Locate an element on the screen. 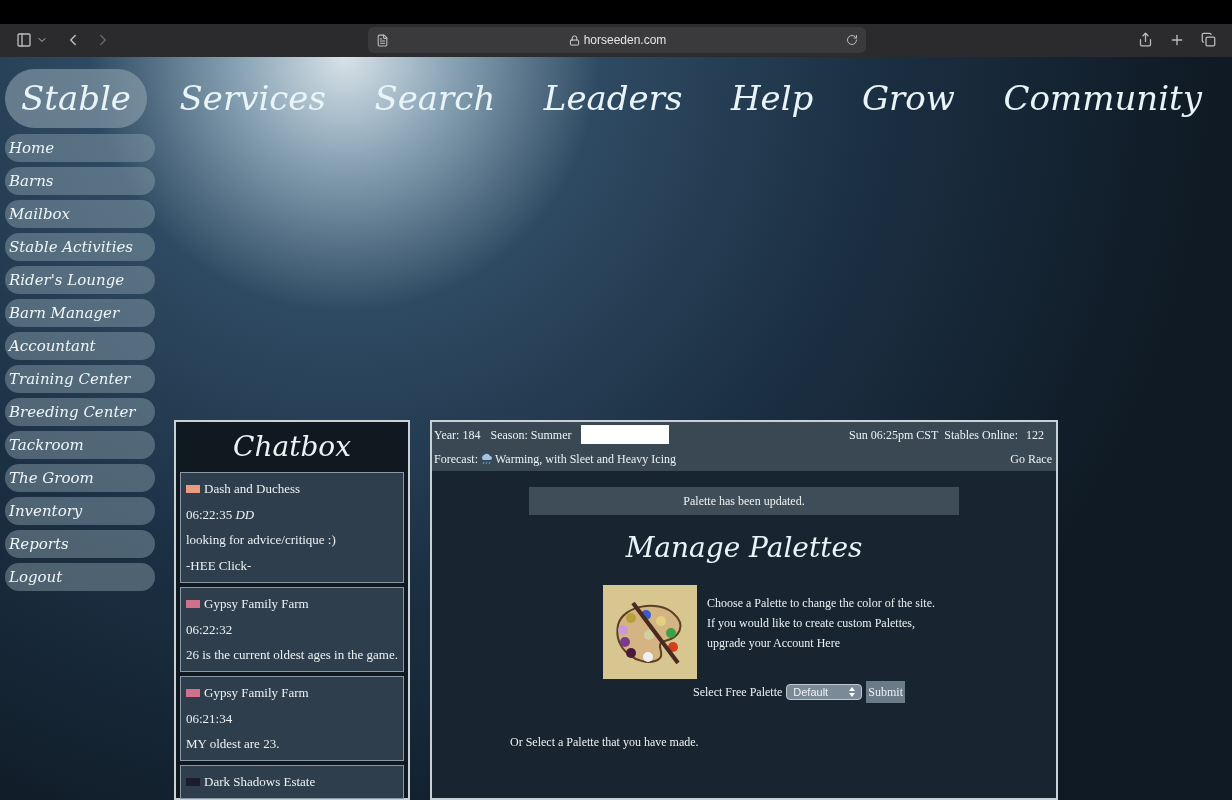 Image resolution: width=1232 pixels, height=800 pixels. forecast-label: Forecast: is located at coordinates (456, 459).